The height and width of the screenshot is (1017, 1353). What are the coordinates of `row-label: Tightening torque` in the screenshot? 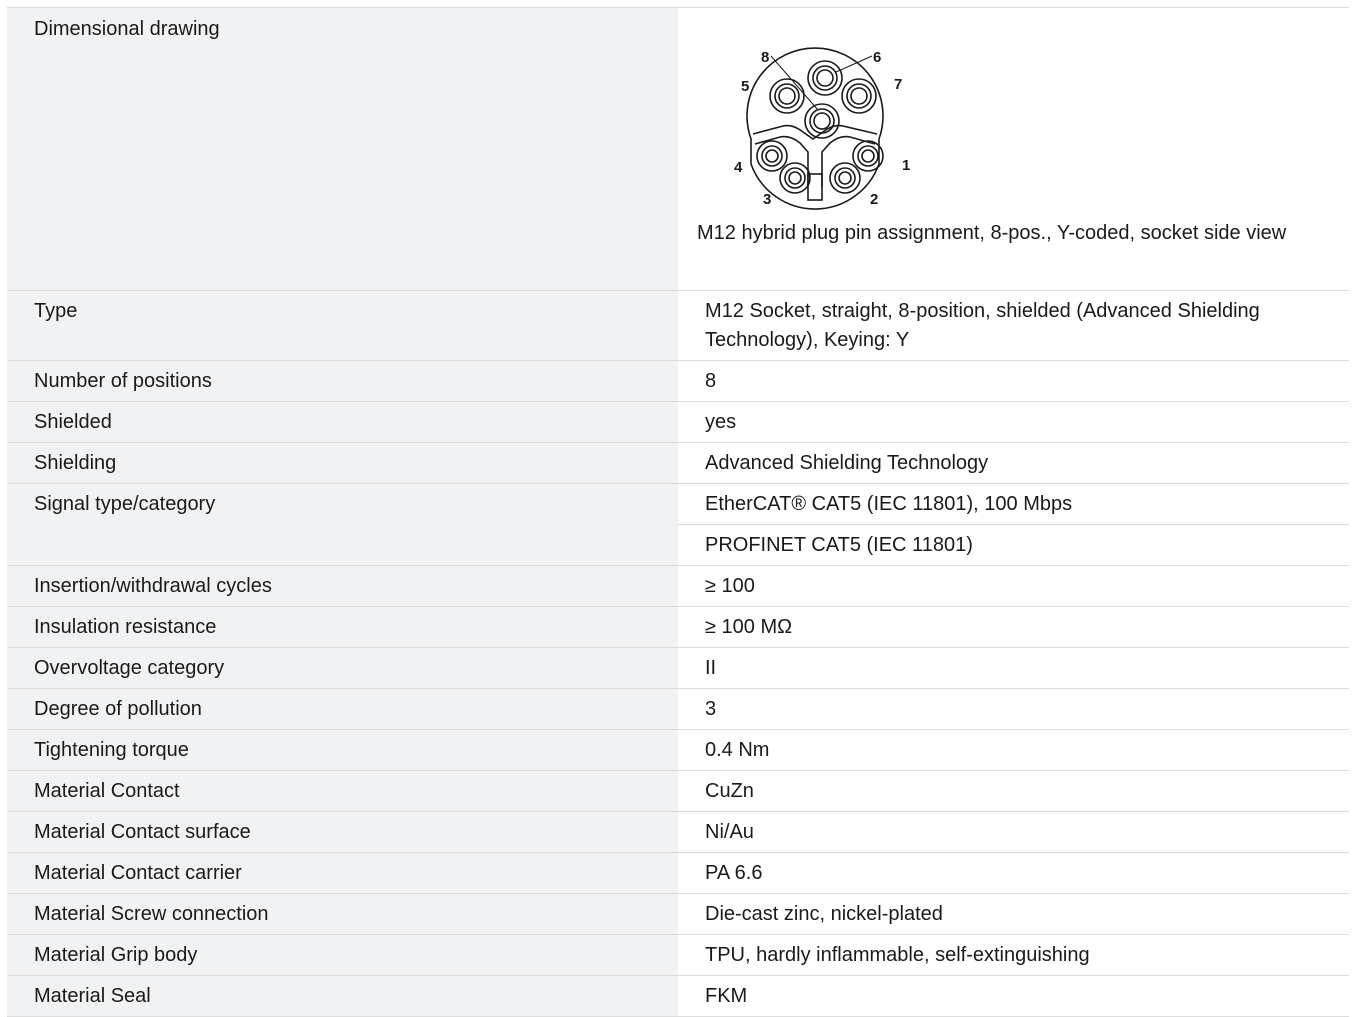 It's located at (342, 750).